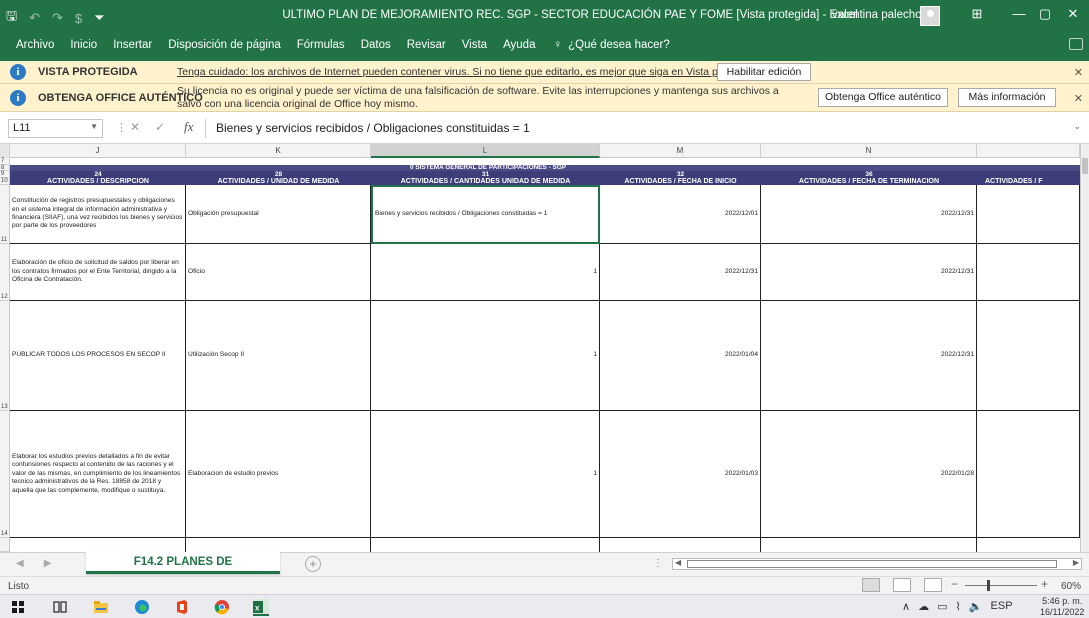 The width and height of the screenshot is (1089, 618). I want to click on vertical-scroll-thumb, so click(1085, 166).